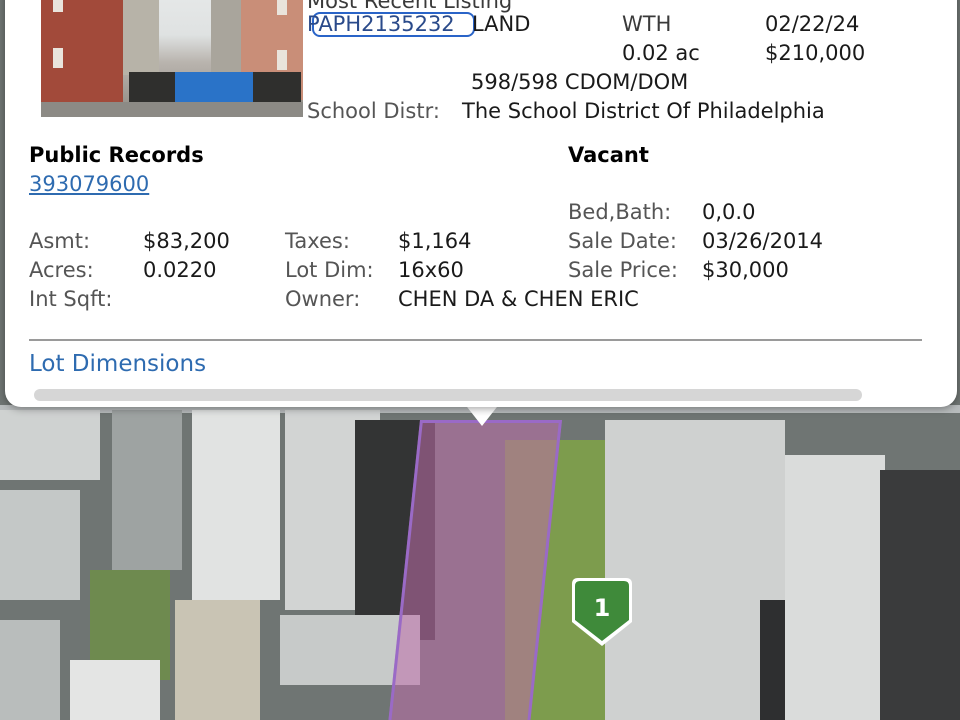 This screenshot has width=960, height=720. What do you see at coordinates (329, 270) in the screenshot?
I see `lot-dim-label: Lot Dim:` at bounding box center [329, 270].